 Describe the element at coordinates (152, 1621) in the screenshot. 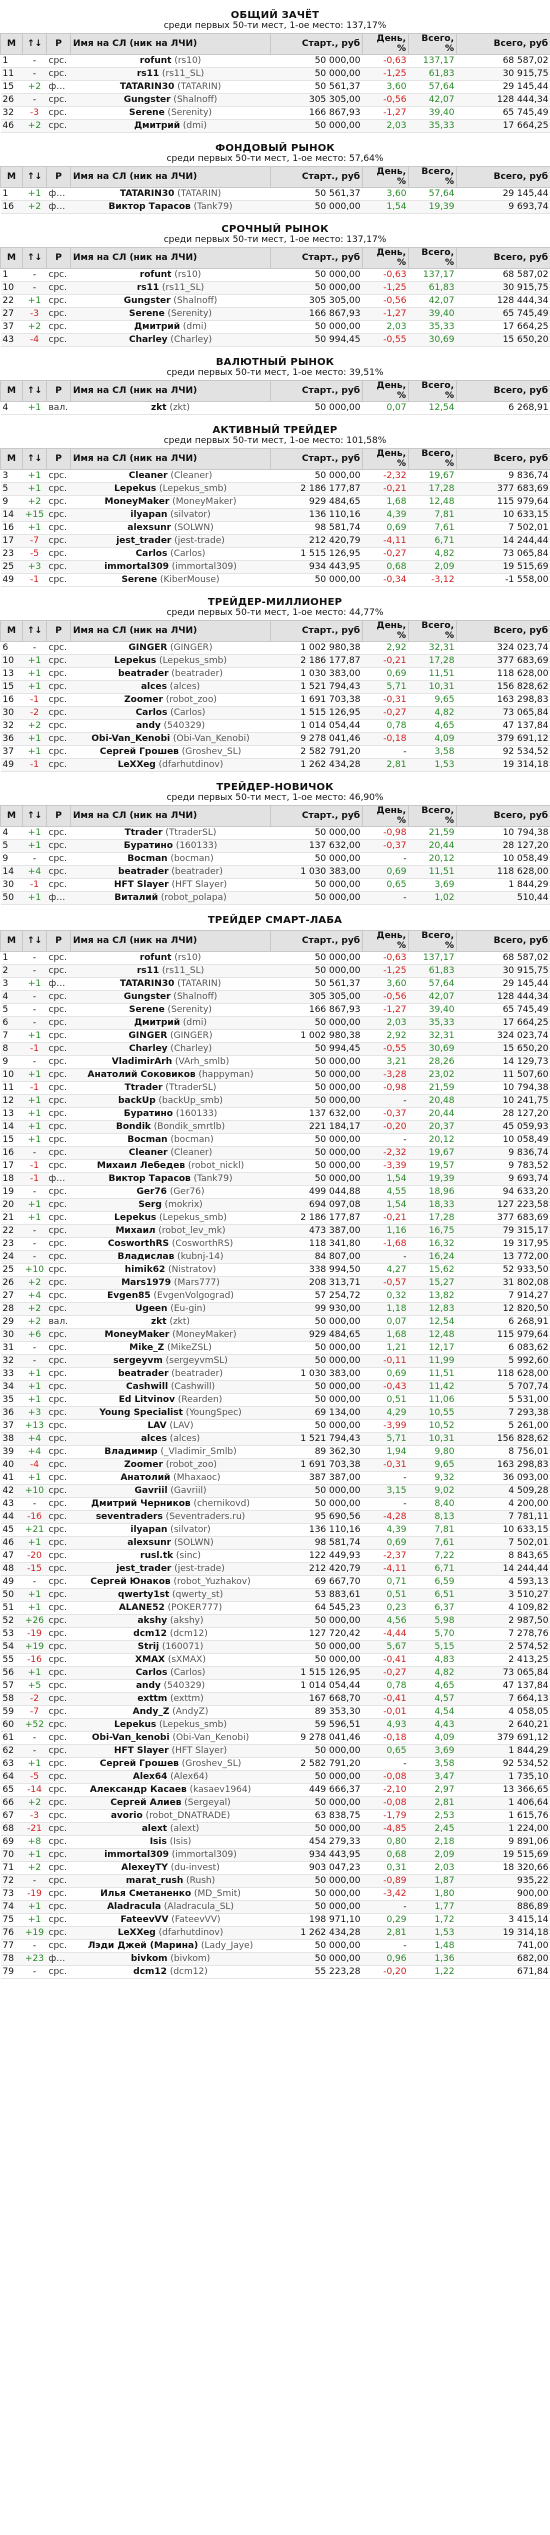

I see `trader-name-link: akshy` at that location.